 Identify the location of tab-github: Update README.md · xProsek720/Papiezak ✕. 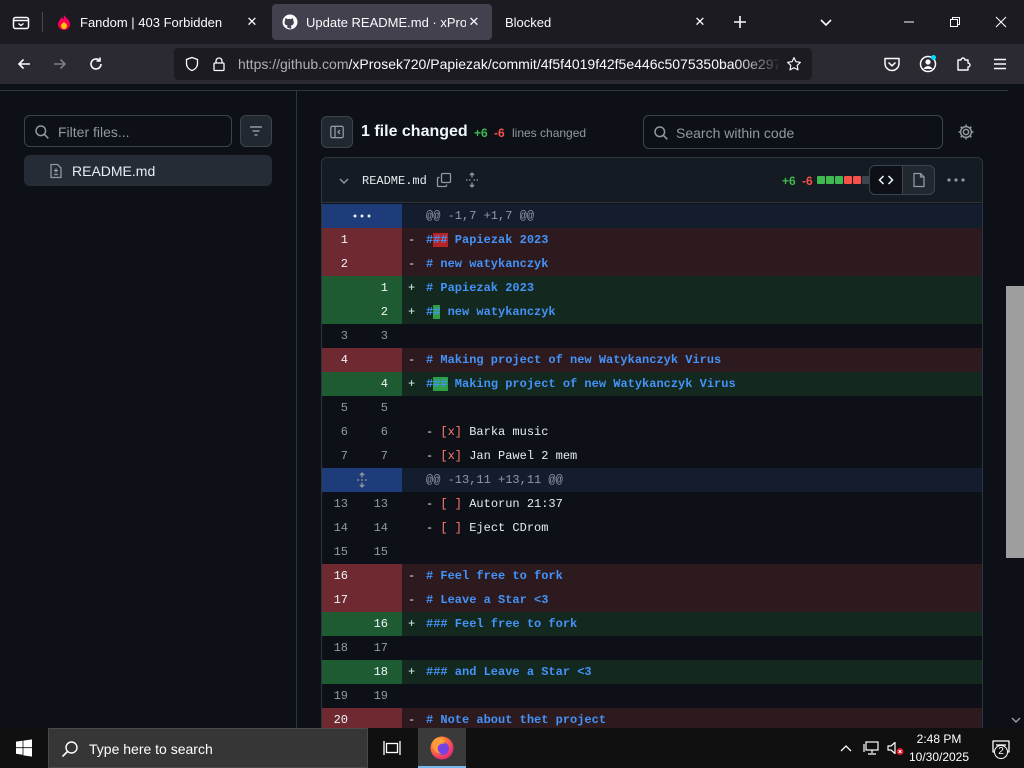
(382, 22).